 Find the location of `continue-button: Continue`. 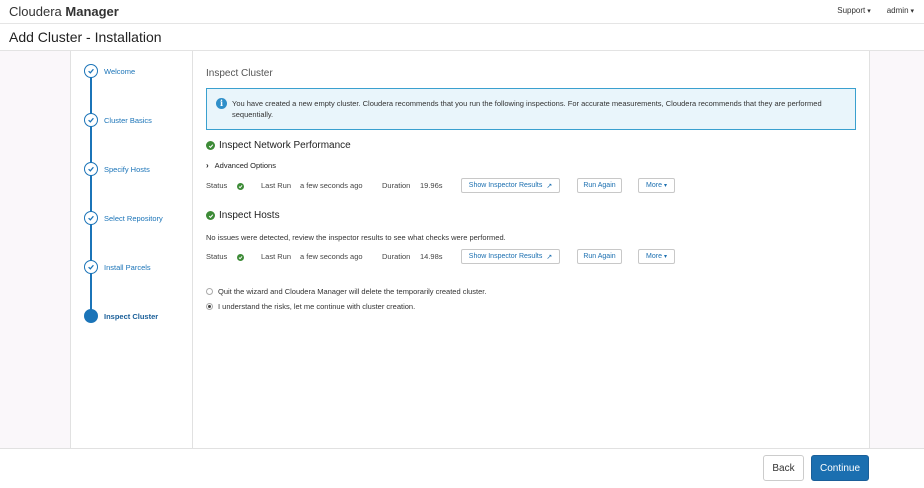

continue-button: Continue is located at coordinates (840, 468).